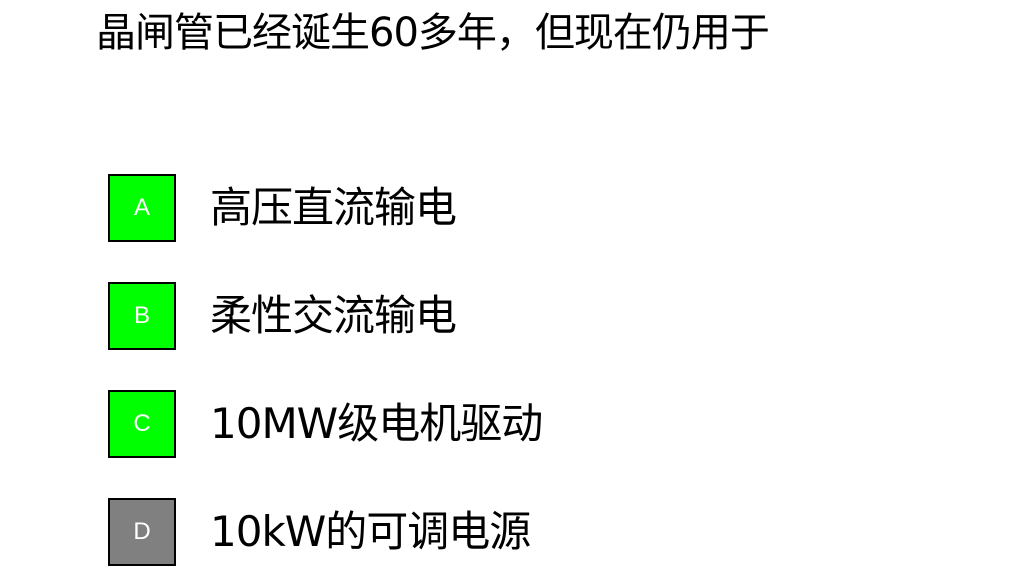  What do you see at coordinates (433, 33) in the screenshot?
I see `question-text: 晶闸管已经诞生60多年，但现在仍用于` at bounding box center [433, 33].